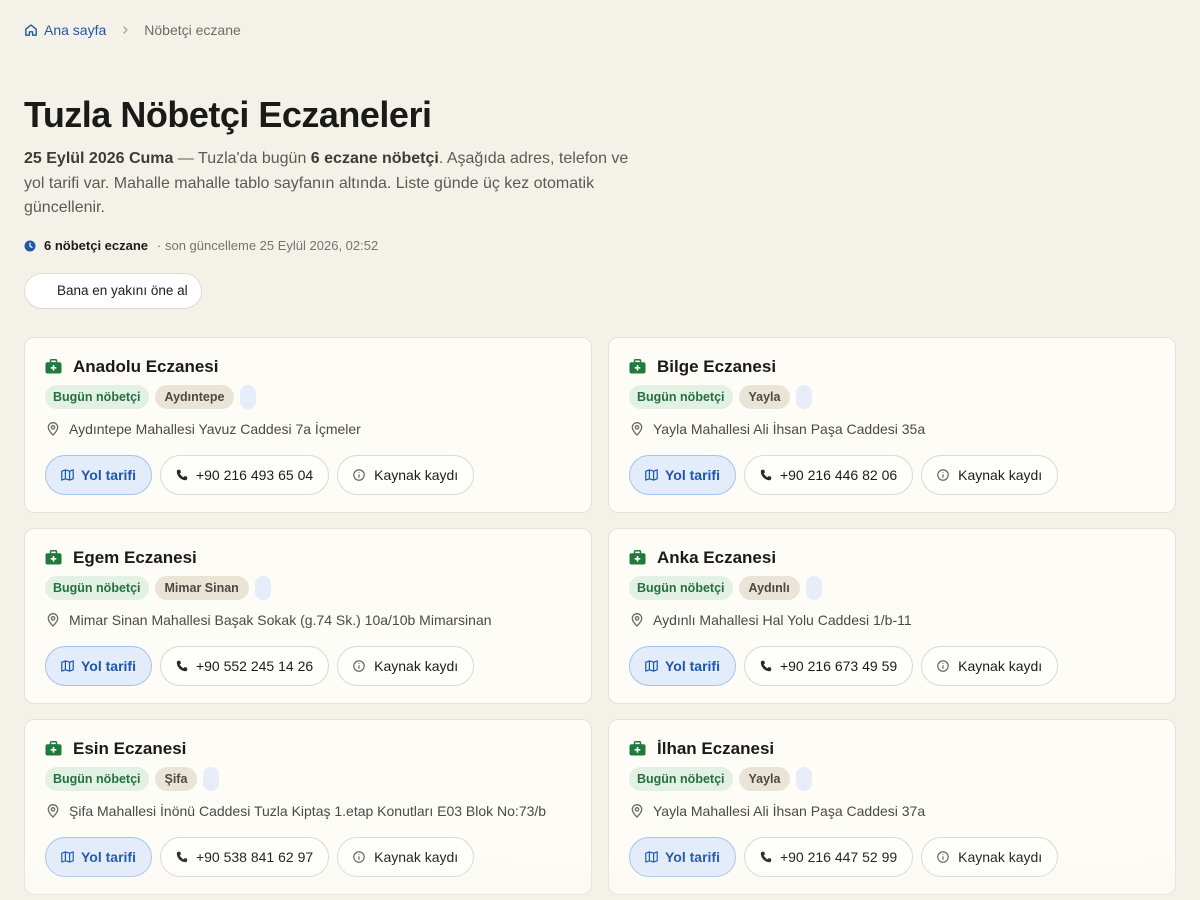 The width and height of the screenshot is (1200, 900). What do you see at coordinates (192, 30) in the screenshot?
I see `breadcrumb-current: Nöbetçi eczane` at bounding box center [192, 30].